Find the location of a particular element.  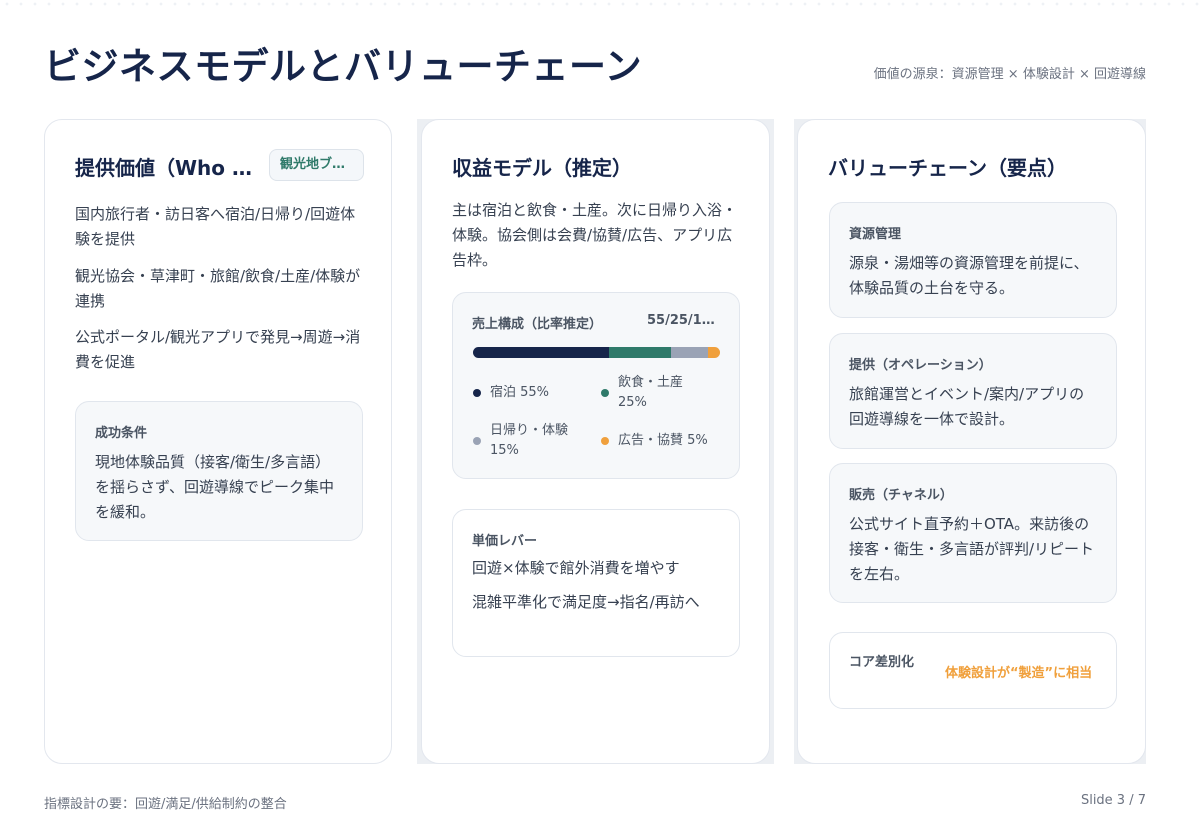

chain-step-label: 資源管理 is located at coordinates (875, 234).